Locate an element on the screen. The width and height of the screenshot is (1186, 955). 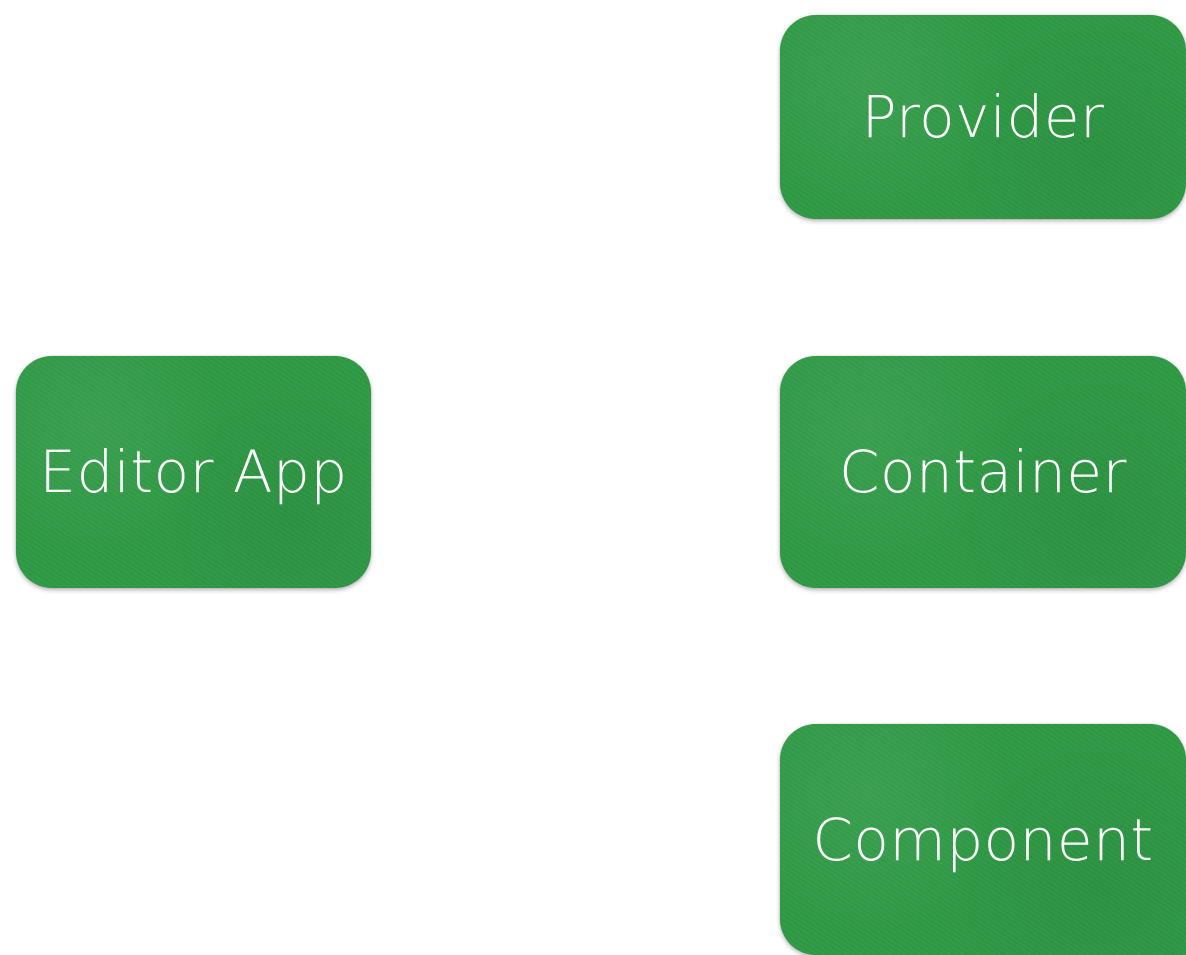
editor-app-node: Editor App is located at coordinates (193, 472).